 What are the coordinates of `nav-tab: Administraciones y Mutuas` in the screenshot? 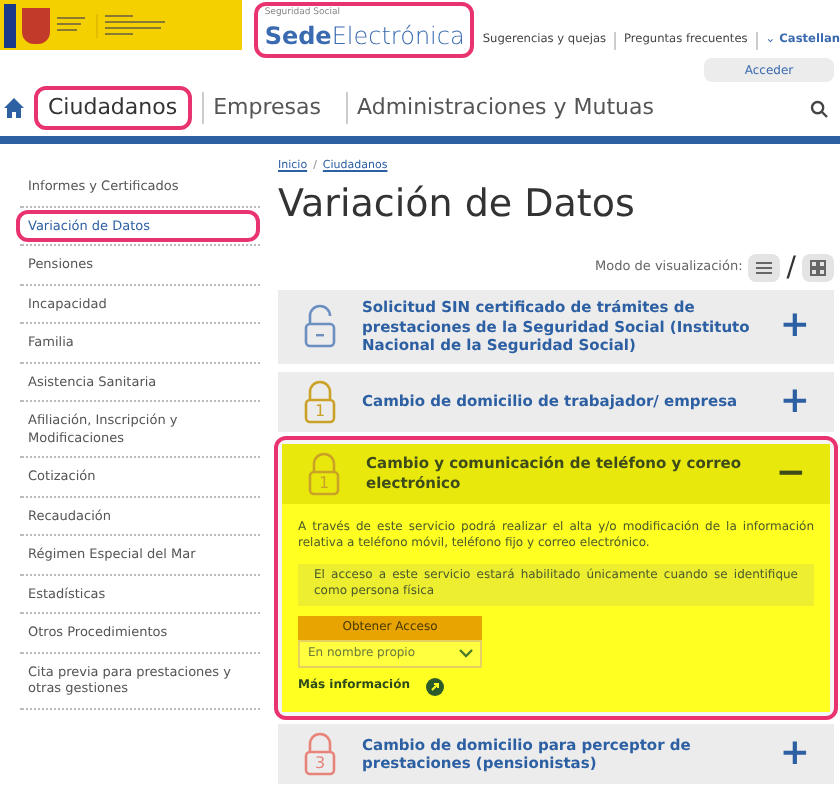 It's located at (504, 108).